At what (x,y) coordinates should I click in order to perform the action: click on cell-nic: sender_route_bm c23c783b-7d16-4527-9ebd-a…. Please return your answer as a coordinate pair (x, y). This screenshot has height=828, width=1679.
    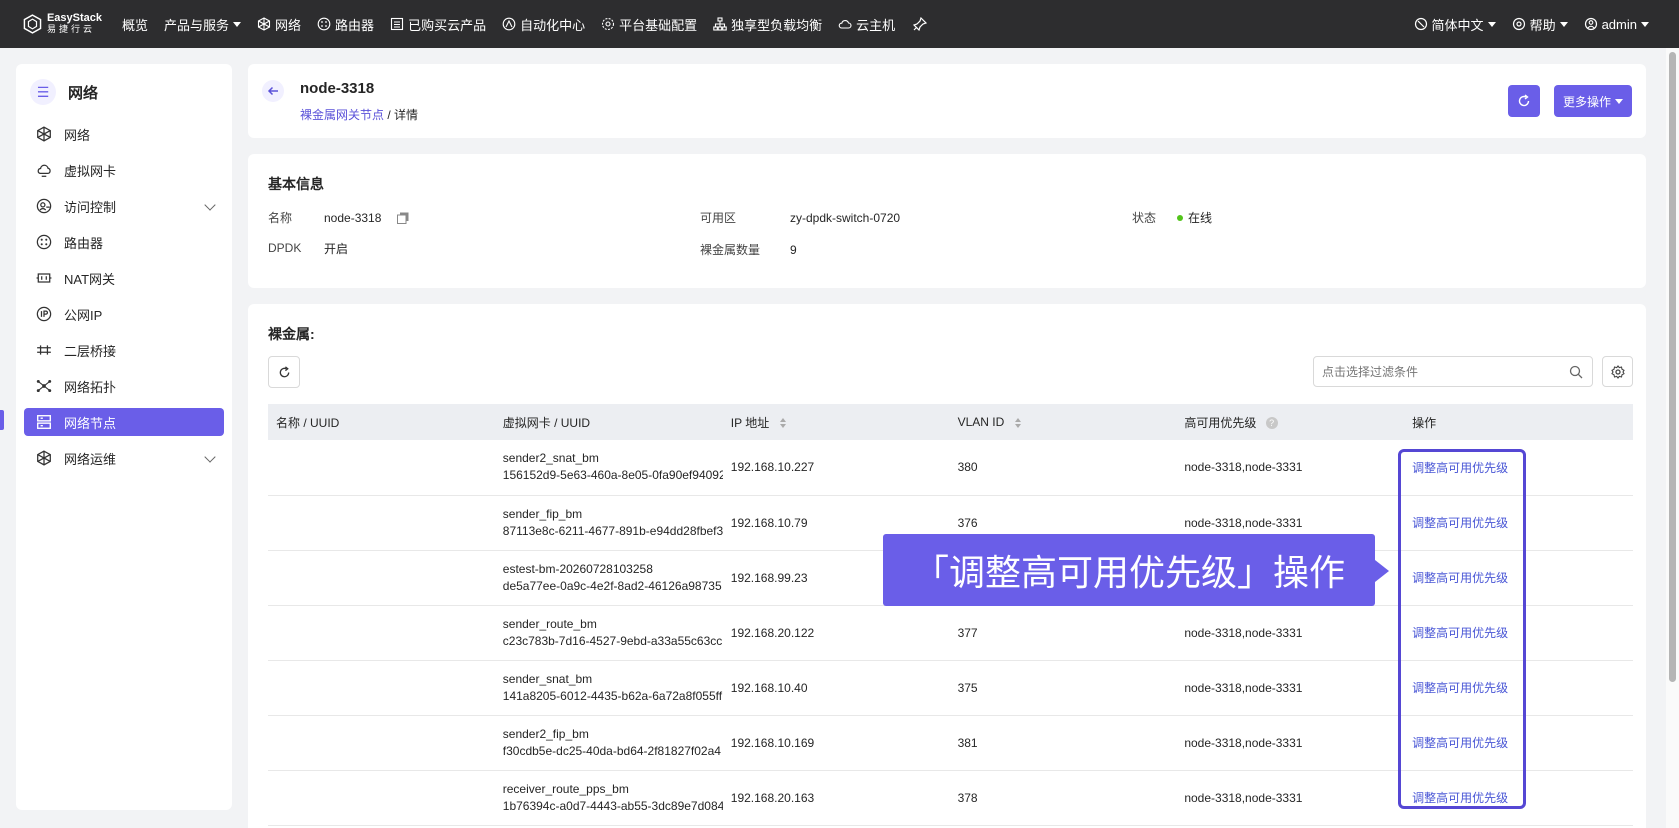
    Looking at the image, I should click on (608, 633).